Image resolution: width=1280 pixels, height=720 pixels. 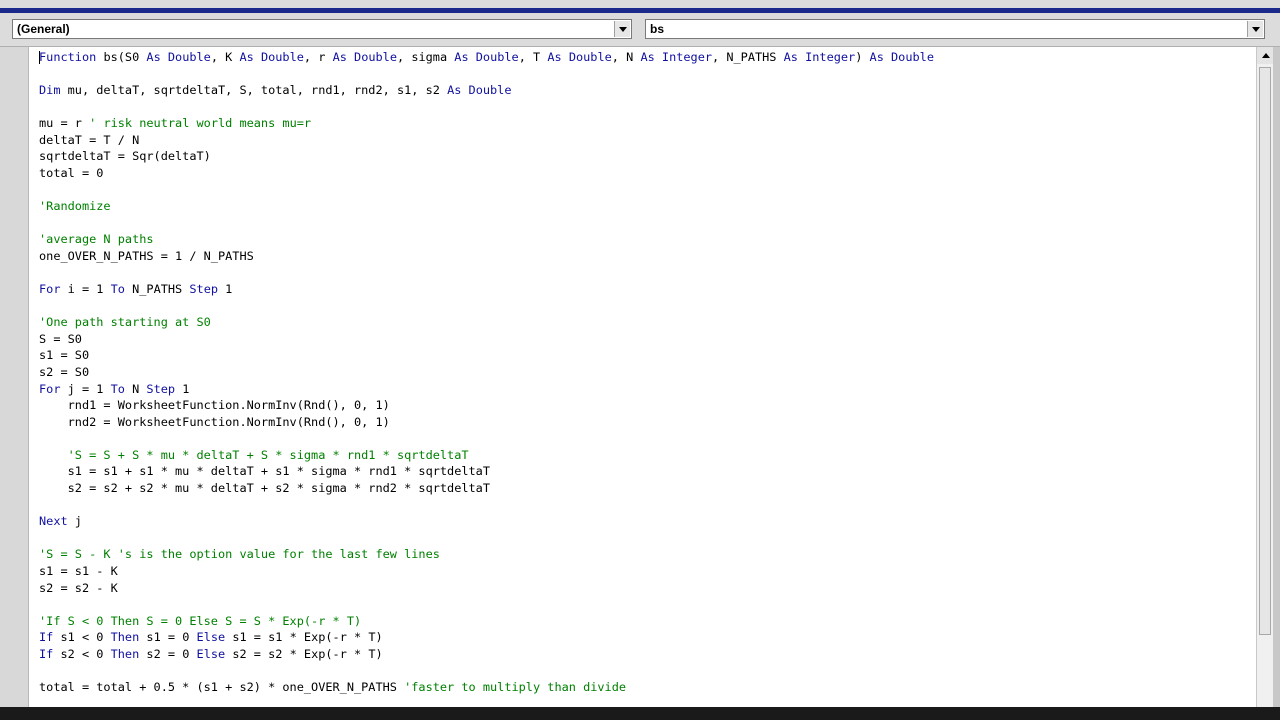 What do you see at coordinates (64, 123) in the screenshot?
I see `code-token: mu = r` at bounding box center [64, 123].